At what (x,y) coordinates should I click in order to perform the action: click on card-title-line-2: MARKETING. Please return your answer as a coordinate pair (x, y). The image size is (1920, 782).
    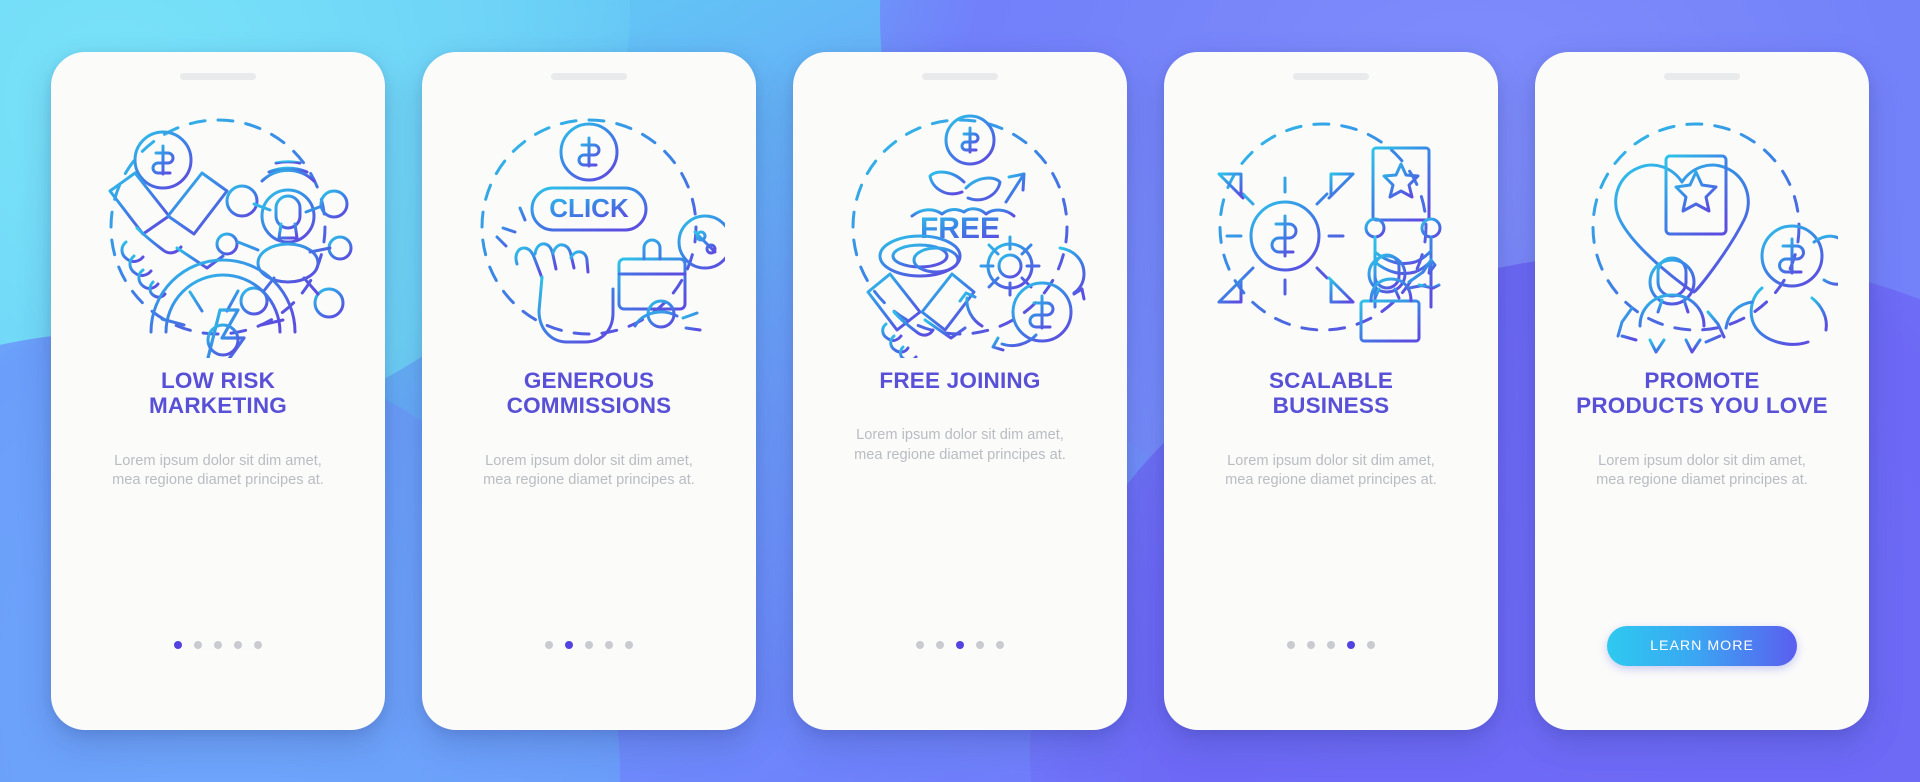
    Looking at the image, I should click on (218, 406).